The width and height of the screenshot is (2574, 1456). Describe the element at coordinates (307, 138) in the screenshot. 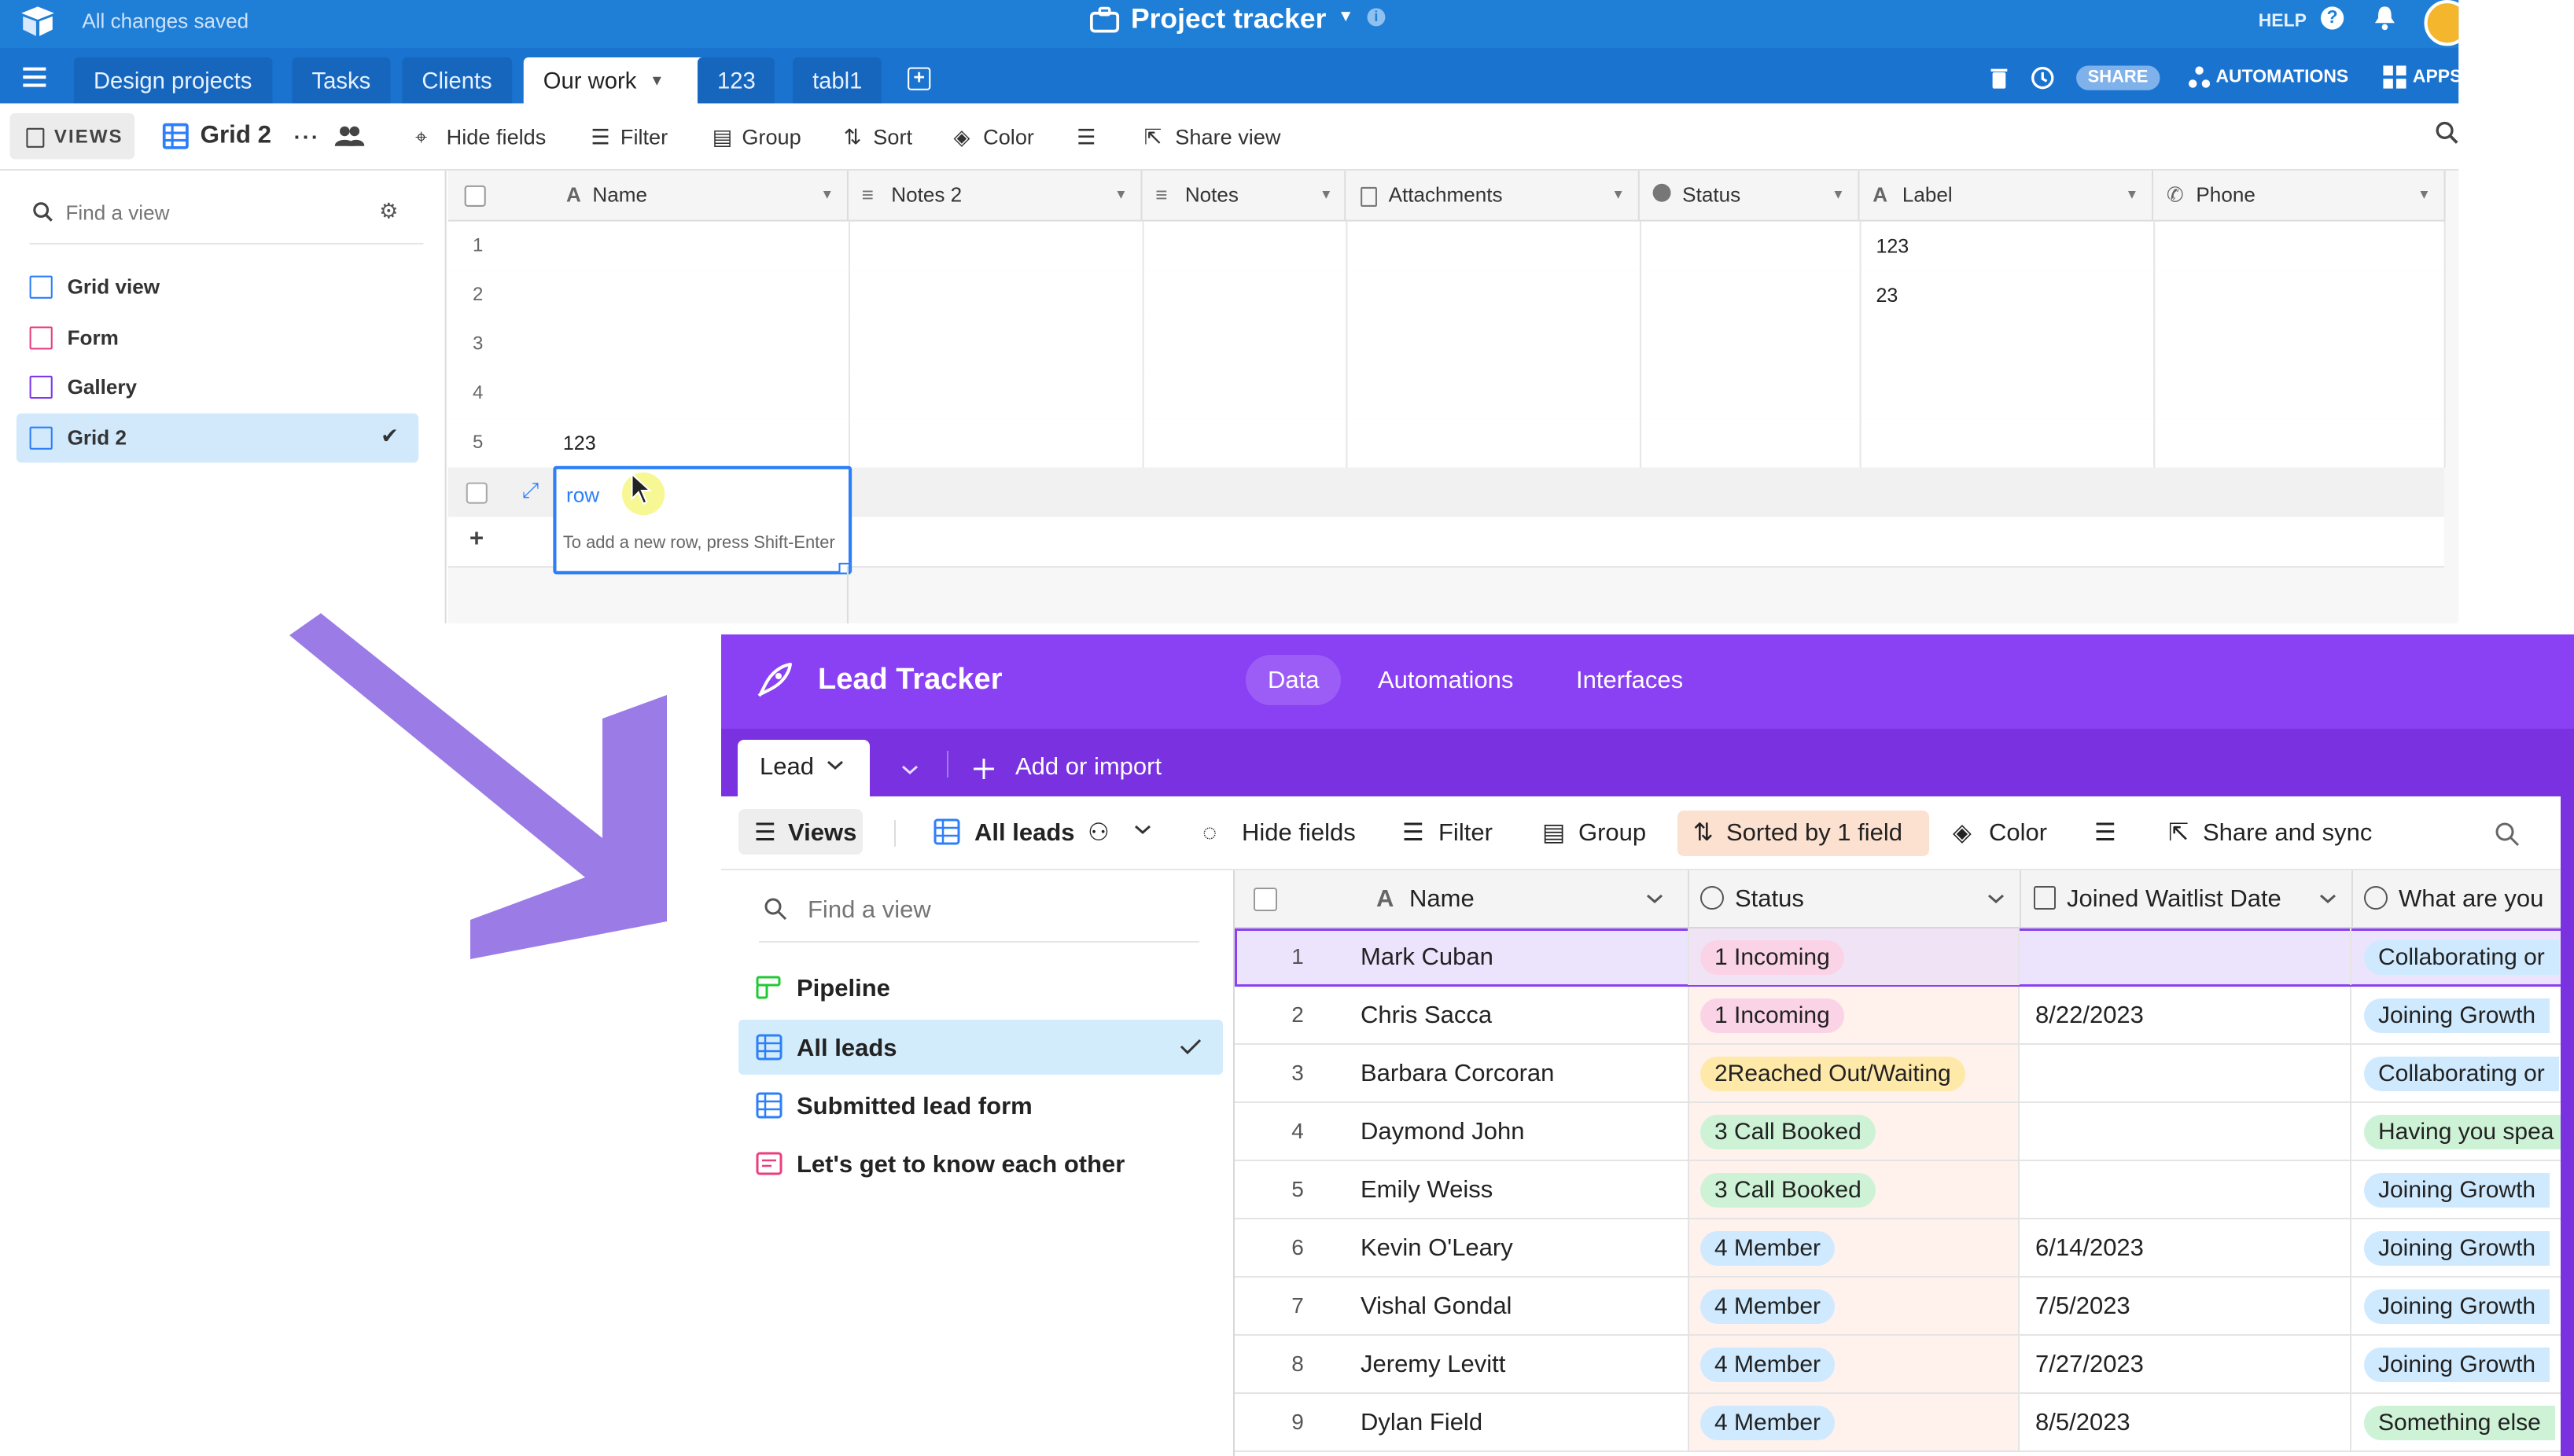

I see `more-icon: ···` at that location.